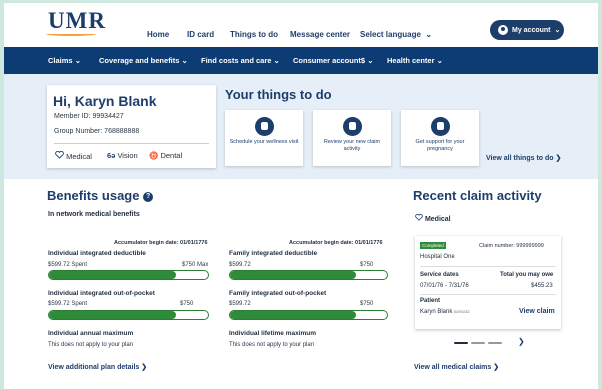  What do you see at coordinates (161, 243) in the screenshot?
I see `accumulator-date-left: Accumulator begin date: 01/01/1776` at bounding box center [161, 243].